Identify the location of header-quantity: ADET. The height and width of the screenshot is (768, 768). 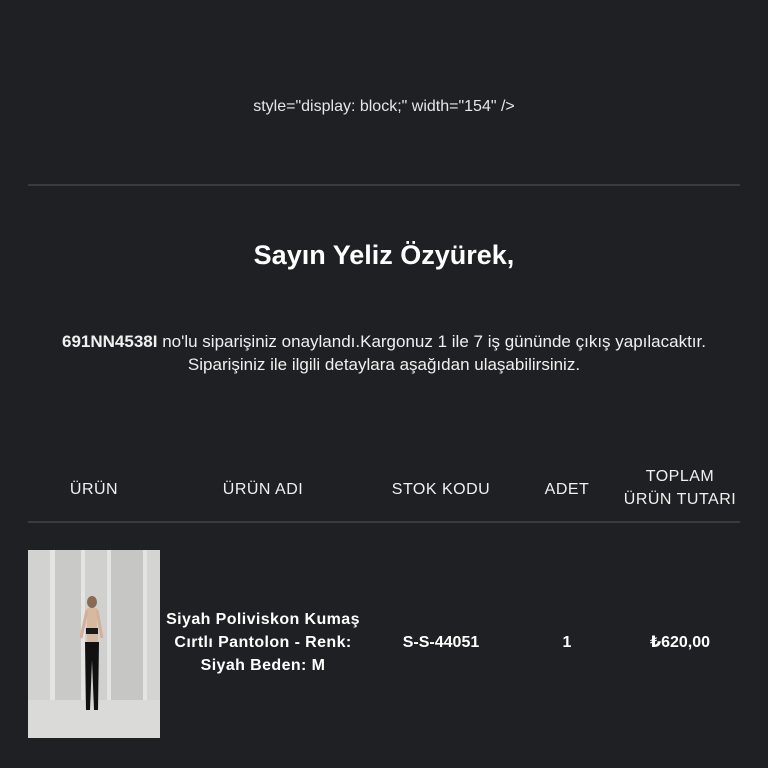
(567, 489).